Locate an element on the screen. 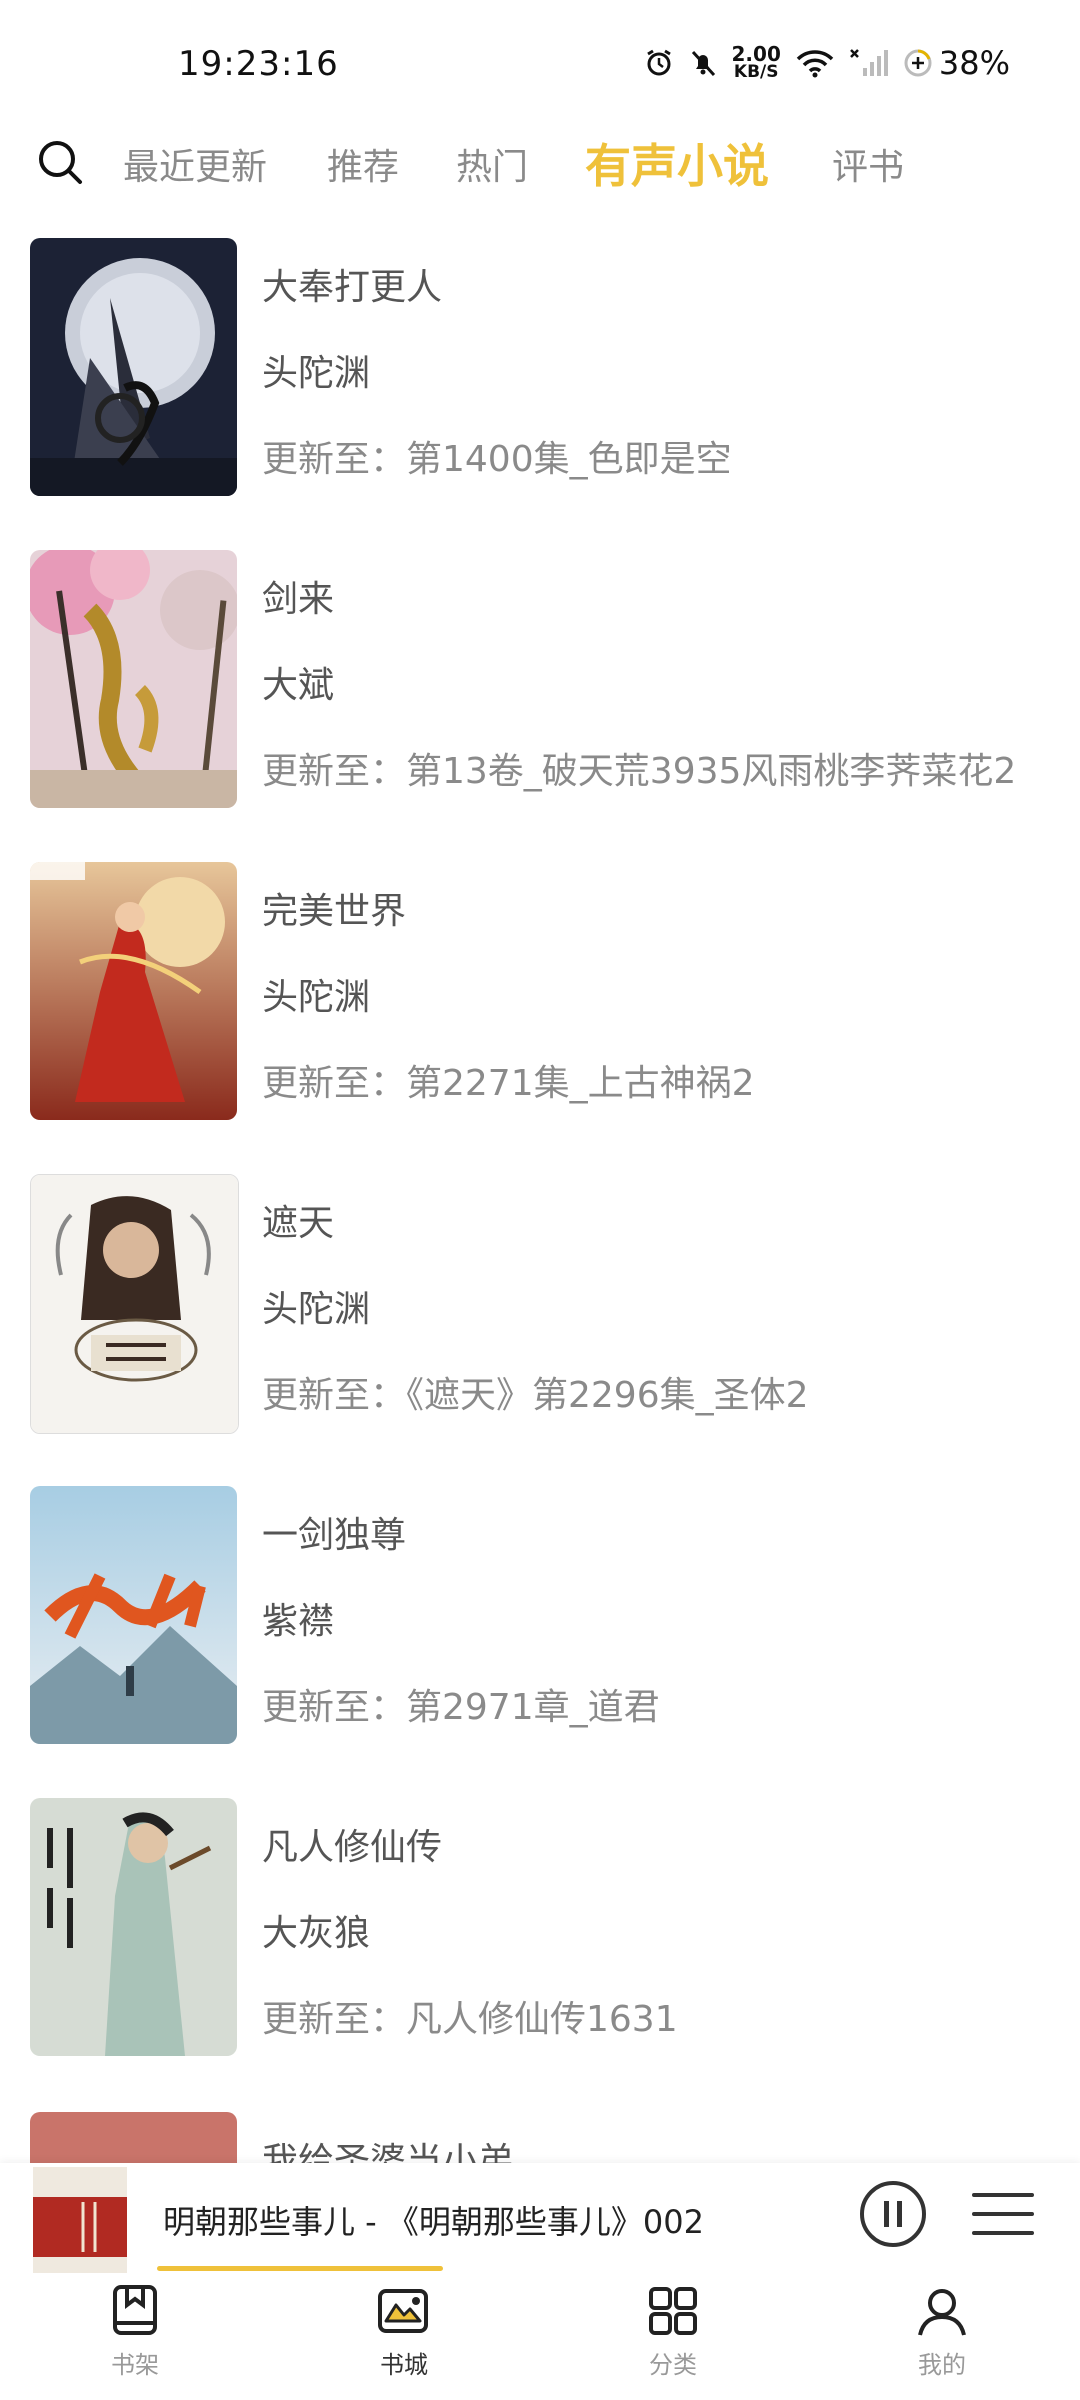  nav-bookshelf: 书架 is located at coordinates (135, 2331).